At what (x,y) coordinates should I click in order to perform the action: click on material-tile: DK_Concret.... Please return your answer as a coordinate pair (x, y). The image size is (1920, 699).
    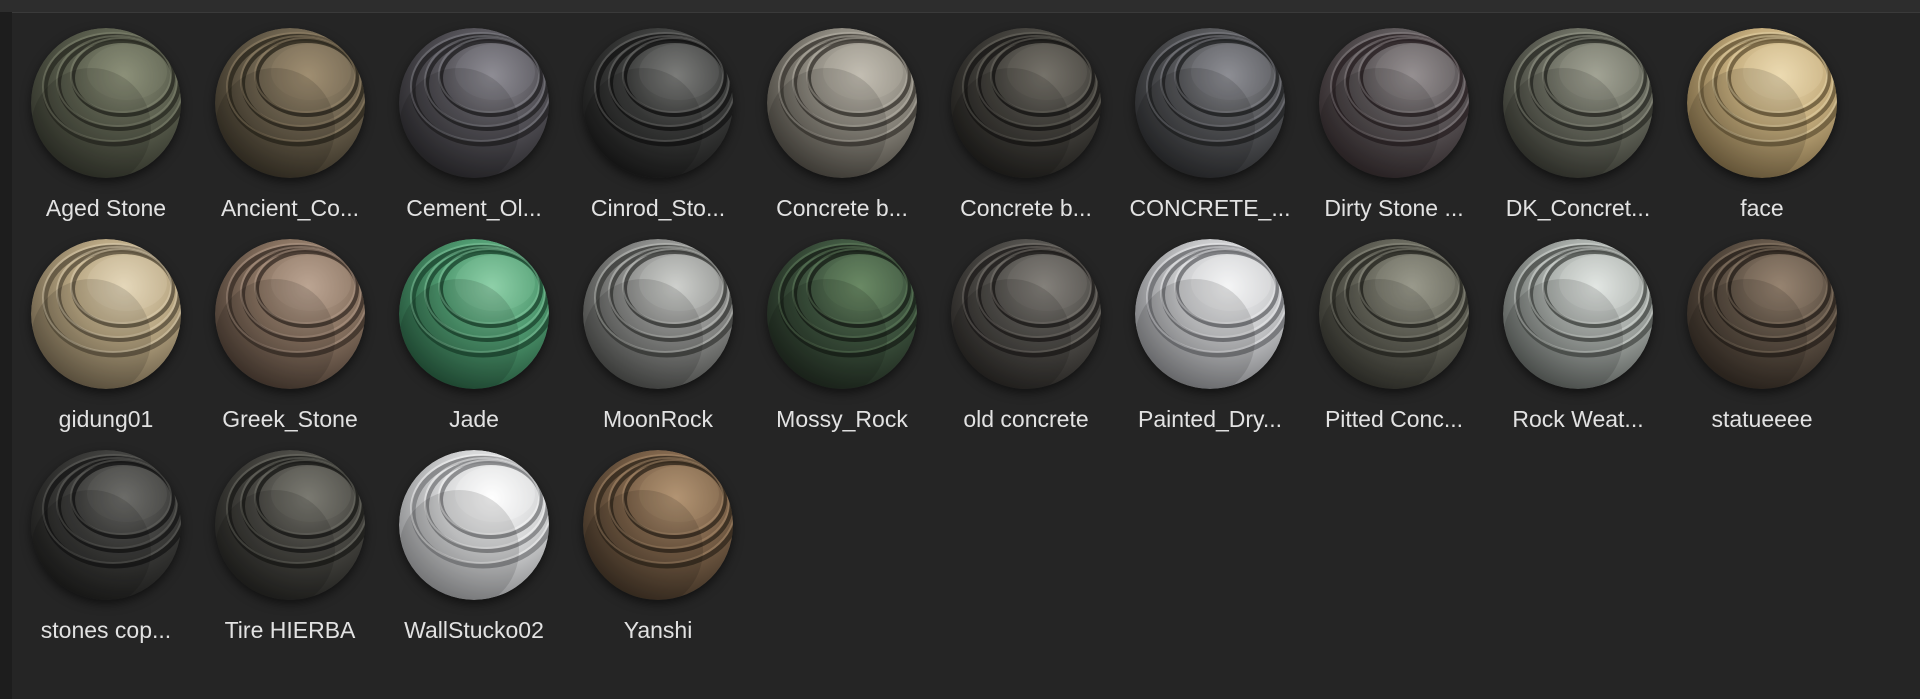
    Looking at the image, I should click on (1586, 131).